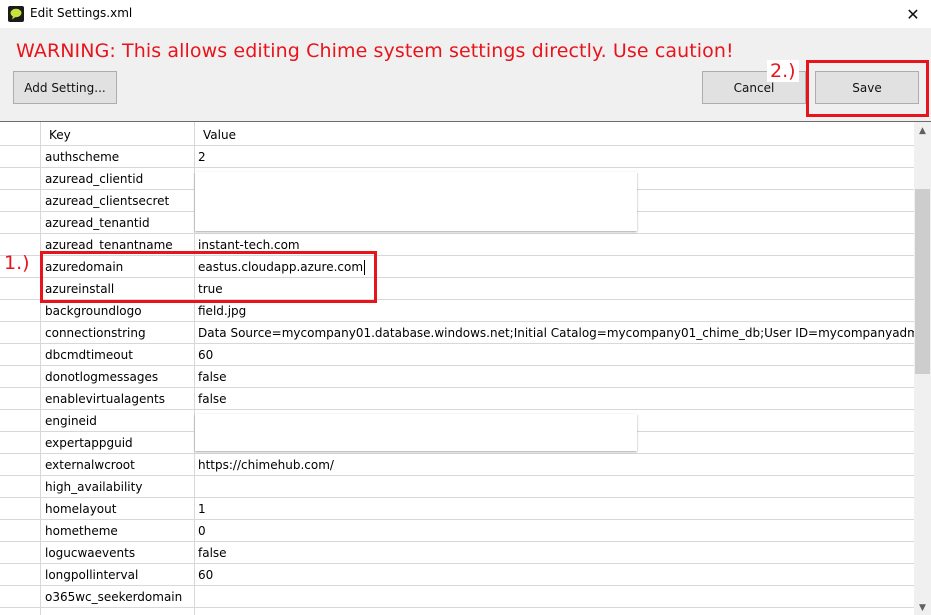 This screenshot has width=931, height=615. What do you see at coordinates (118, 333) in the screenshot?
I see `key-cell: connectionstring` at bounding box center [118, 333].